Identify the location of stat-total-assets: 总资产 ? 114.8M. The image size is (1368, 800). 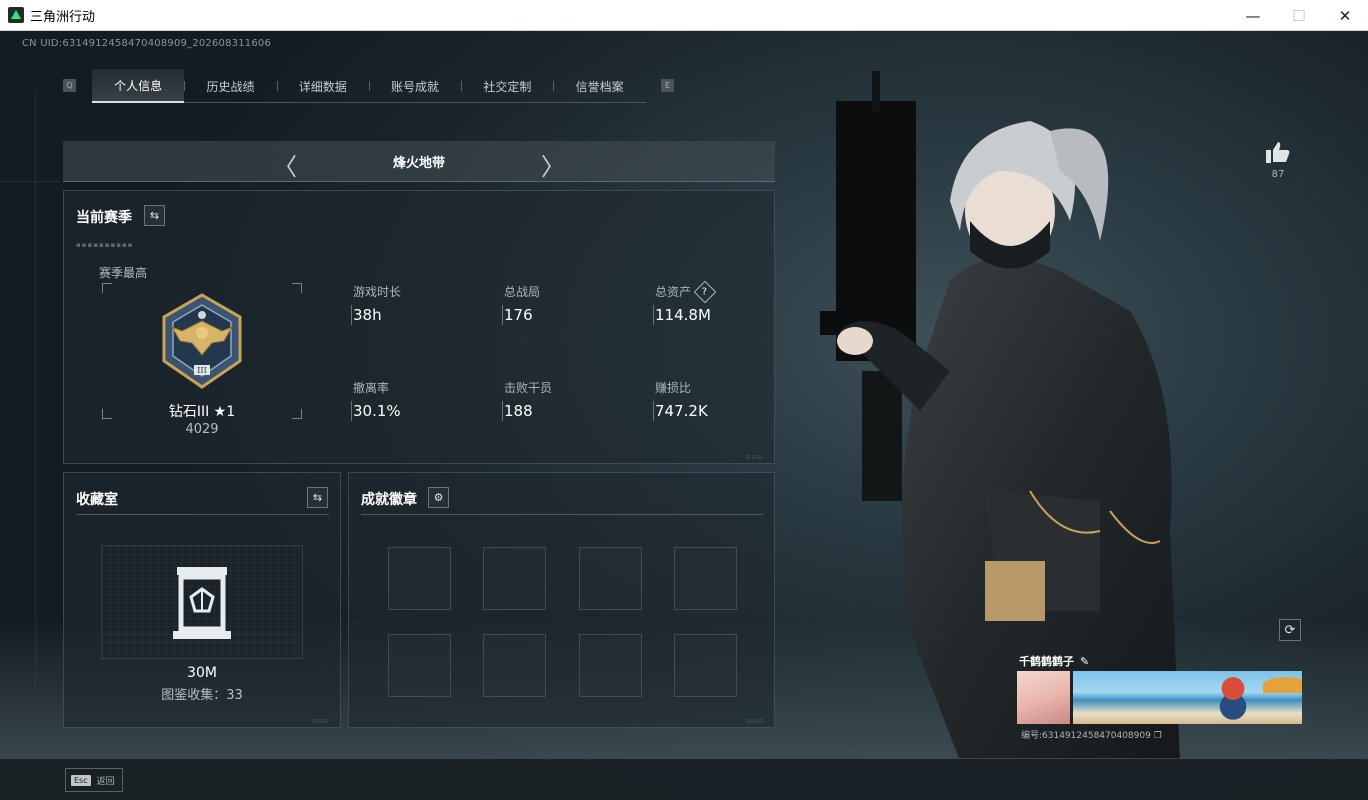
(685, 302).